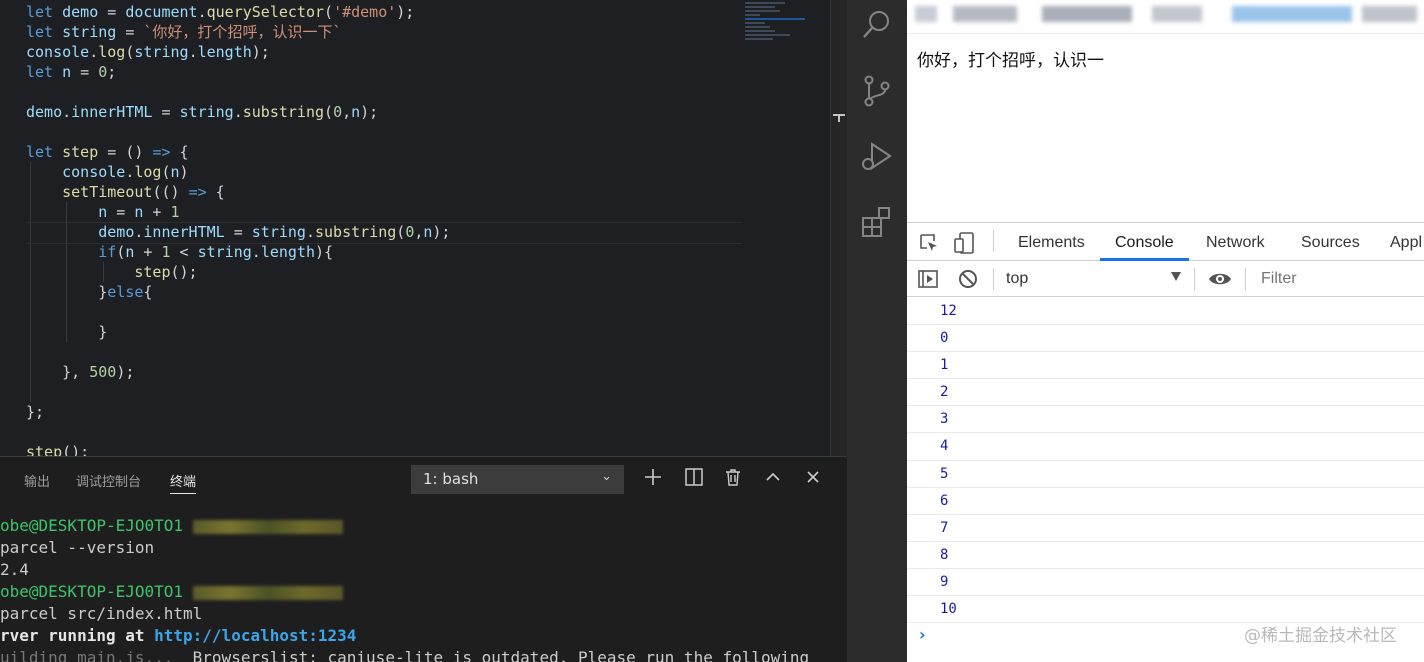 Image resolution: width=1424 pixels, height=662 pixels. What do you see at coordinates (1010, 61) in the screenshot?
I see `demo-text: 你好，打个招呼，认识一` at bounding box center [1010, 61].